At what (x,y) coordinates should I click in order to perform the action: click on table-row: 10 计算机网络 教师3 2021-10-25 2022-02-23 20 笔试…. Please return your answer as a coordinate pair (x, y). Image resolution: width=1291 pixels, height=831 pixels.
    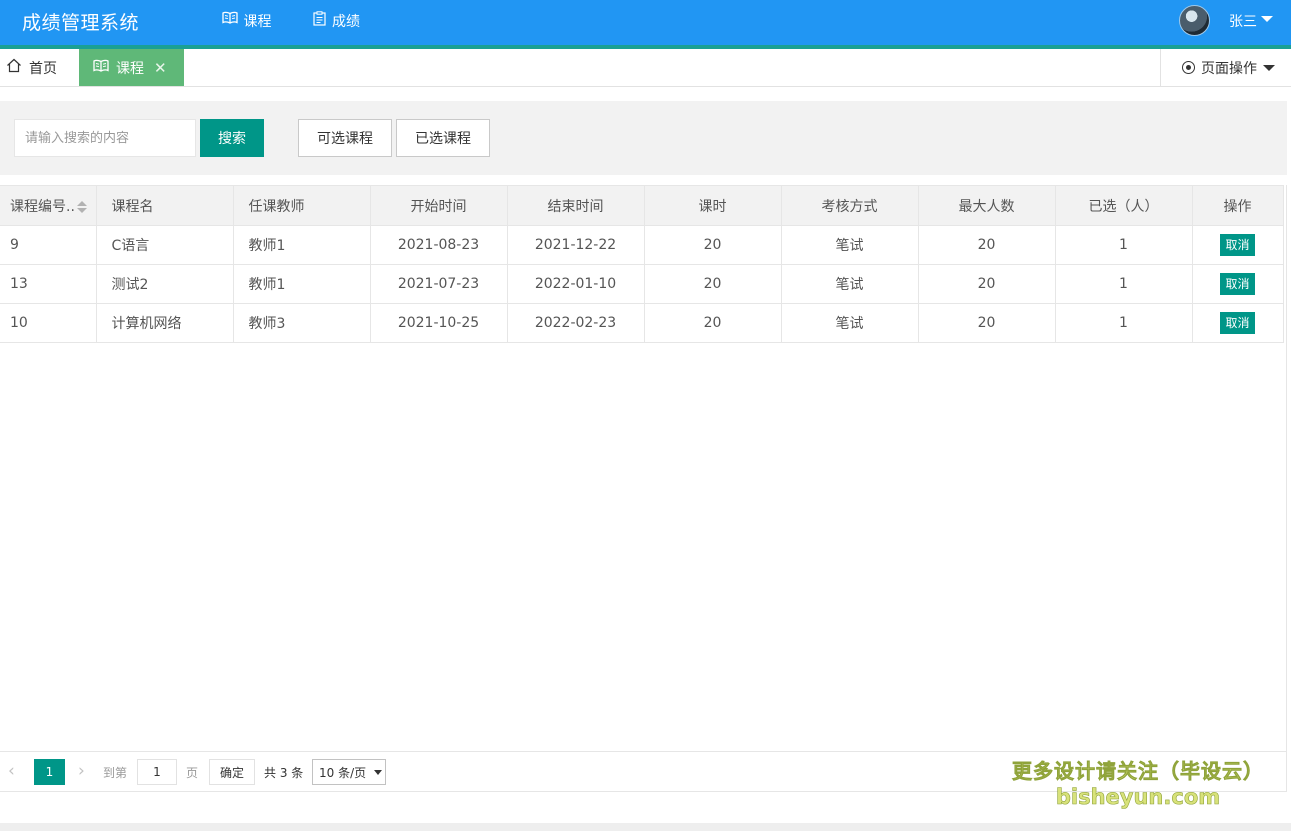
    Looking at the image, I should click on (642, 323).